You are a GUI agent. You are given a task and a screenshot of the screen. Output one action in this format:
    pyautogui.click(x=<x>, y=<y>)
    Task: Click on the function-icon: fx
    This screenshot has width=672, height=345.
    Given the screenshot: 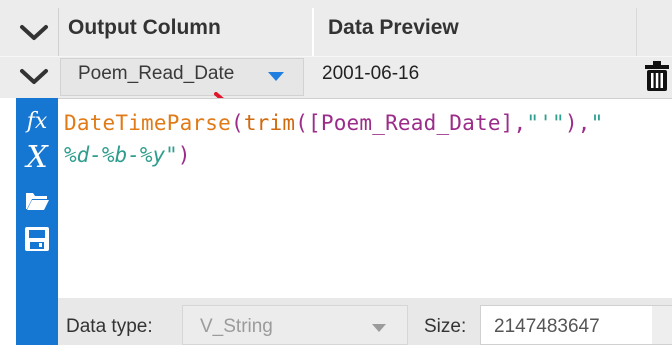 What is the action you would take?
    pyautogui.click(x=37, y=121)
    